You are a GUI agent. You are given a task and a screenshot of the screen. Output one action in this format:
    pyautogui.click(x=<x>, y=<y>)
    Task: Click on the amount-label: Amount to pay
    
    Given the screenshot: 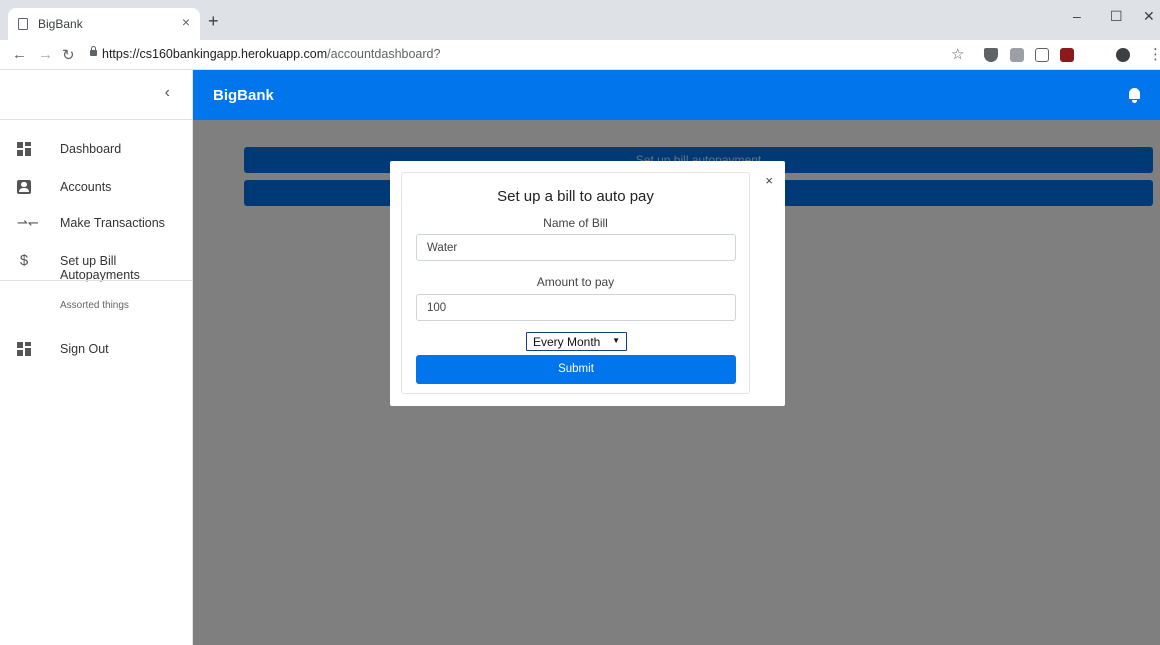 What is the action you would take?
    pyautogui.click(x=575, y=282)
    